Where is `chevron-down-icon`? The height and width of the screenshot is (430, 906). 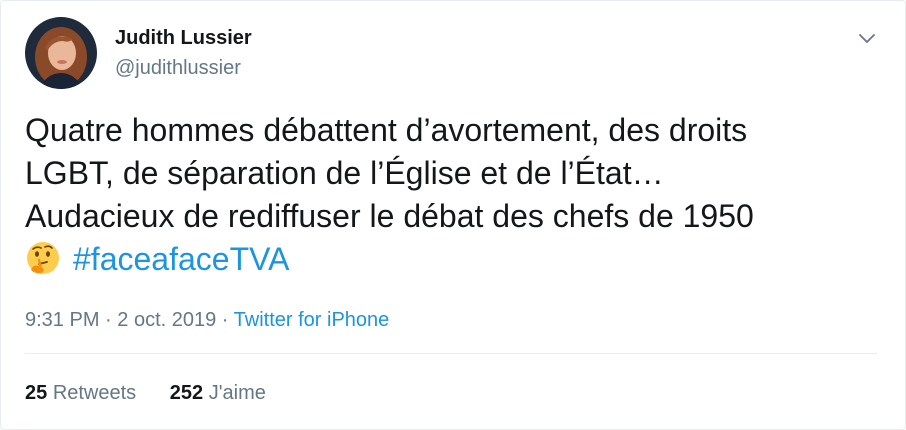 chevron-down-icon is located at coordinates (867, 38).